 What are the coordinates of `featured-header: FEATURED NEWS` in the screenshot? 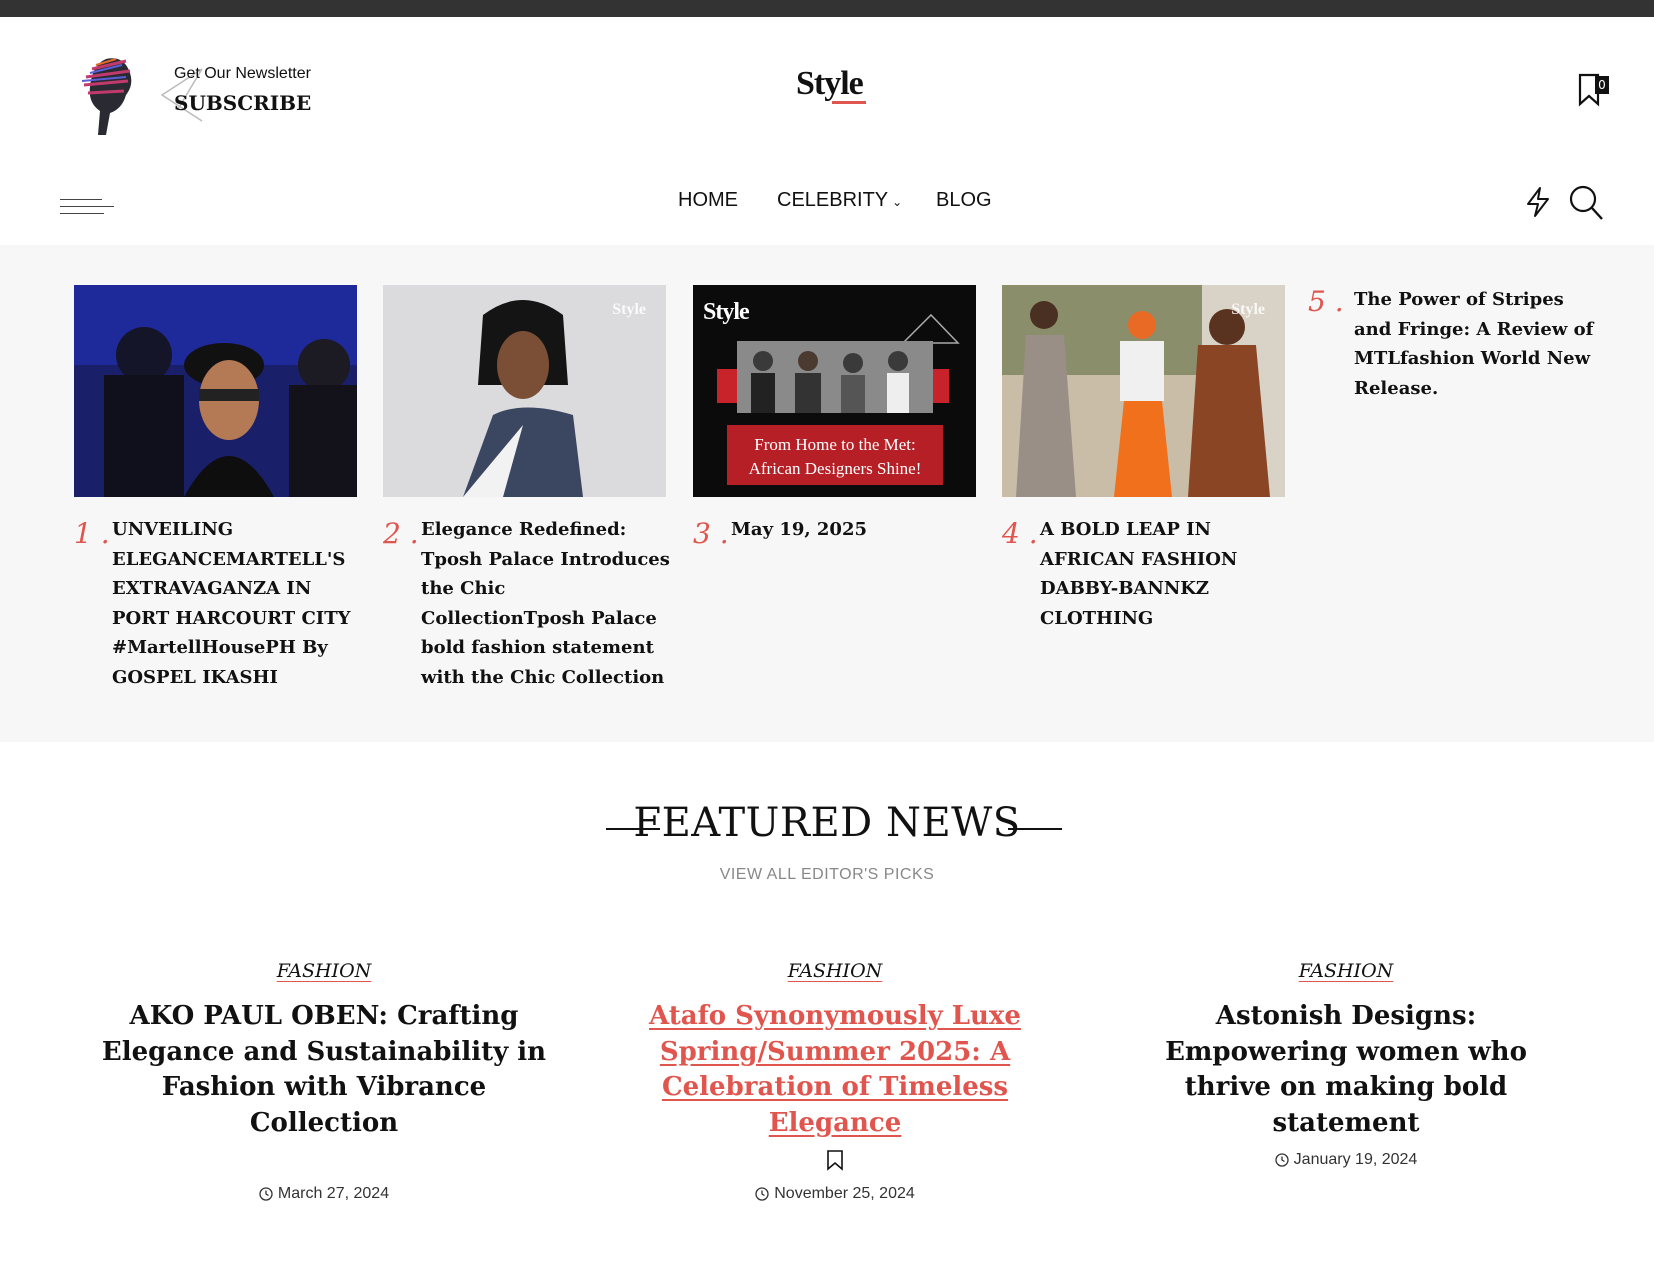 It's located at (827, 823).